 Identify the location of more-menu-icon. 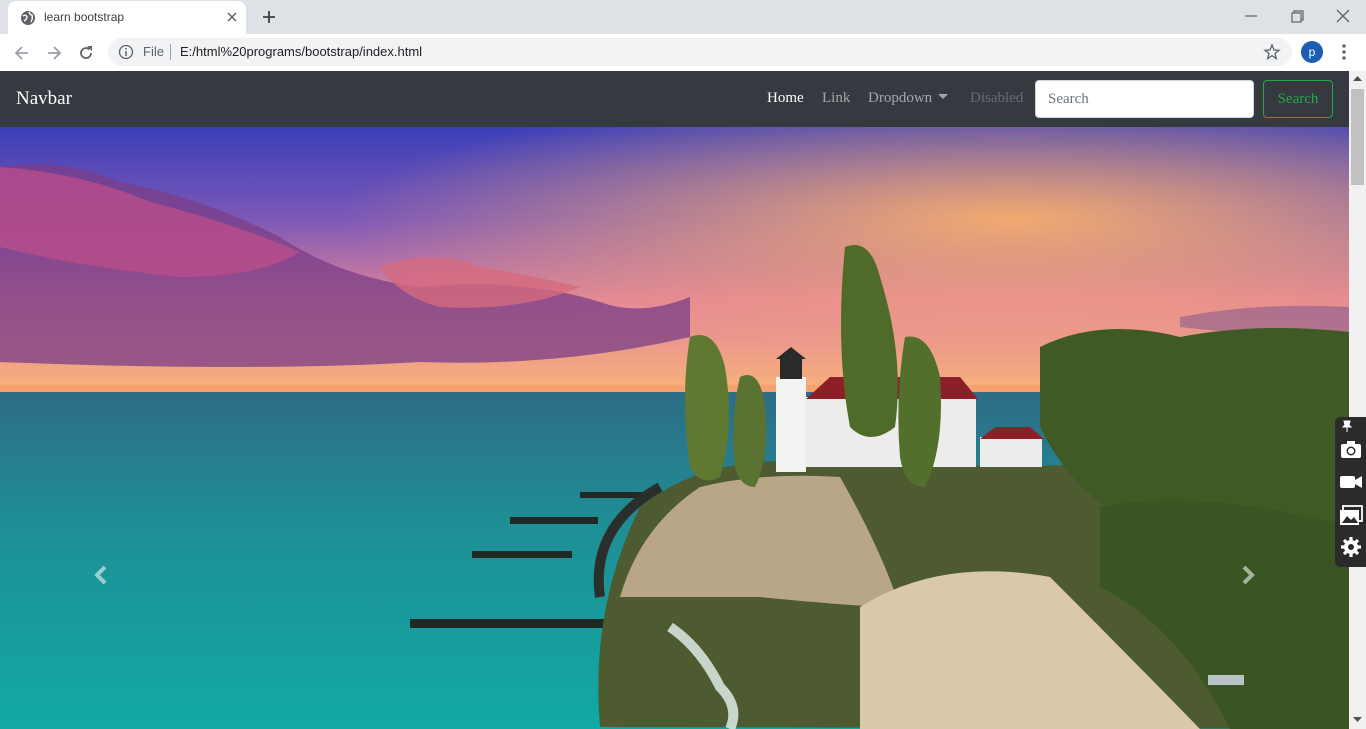
(1344, 52).